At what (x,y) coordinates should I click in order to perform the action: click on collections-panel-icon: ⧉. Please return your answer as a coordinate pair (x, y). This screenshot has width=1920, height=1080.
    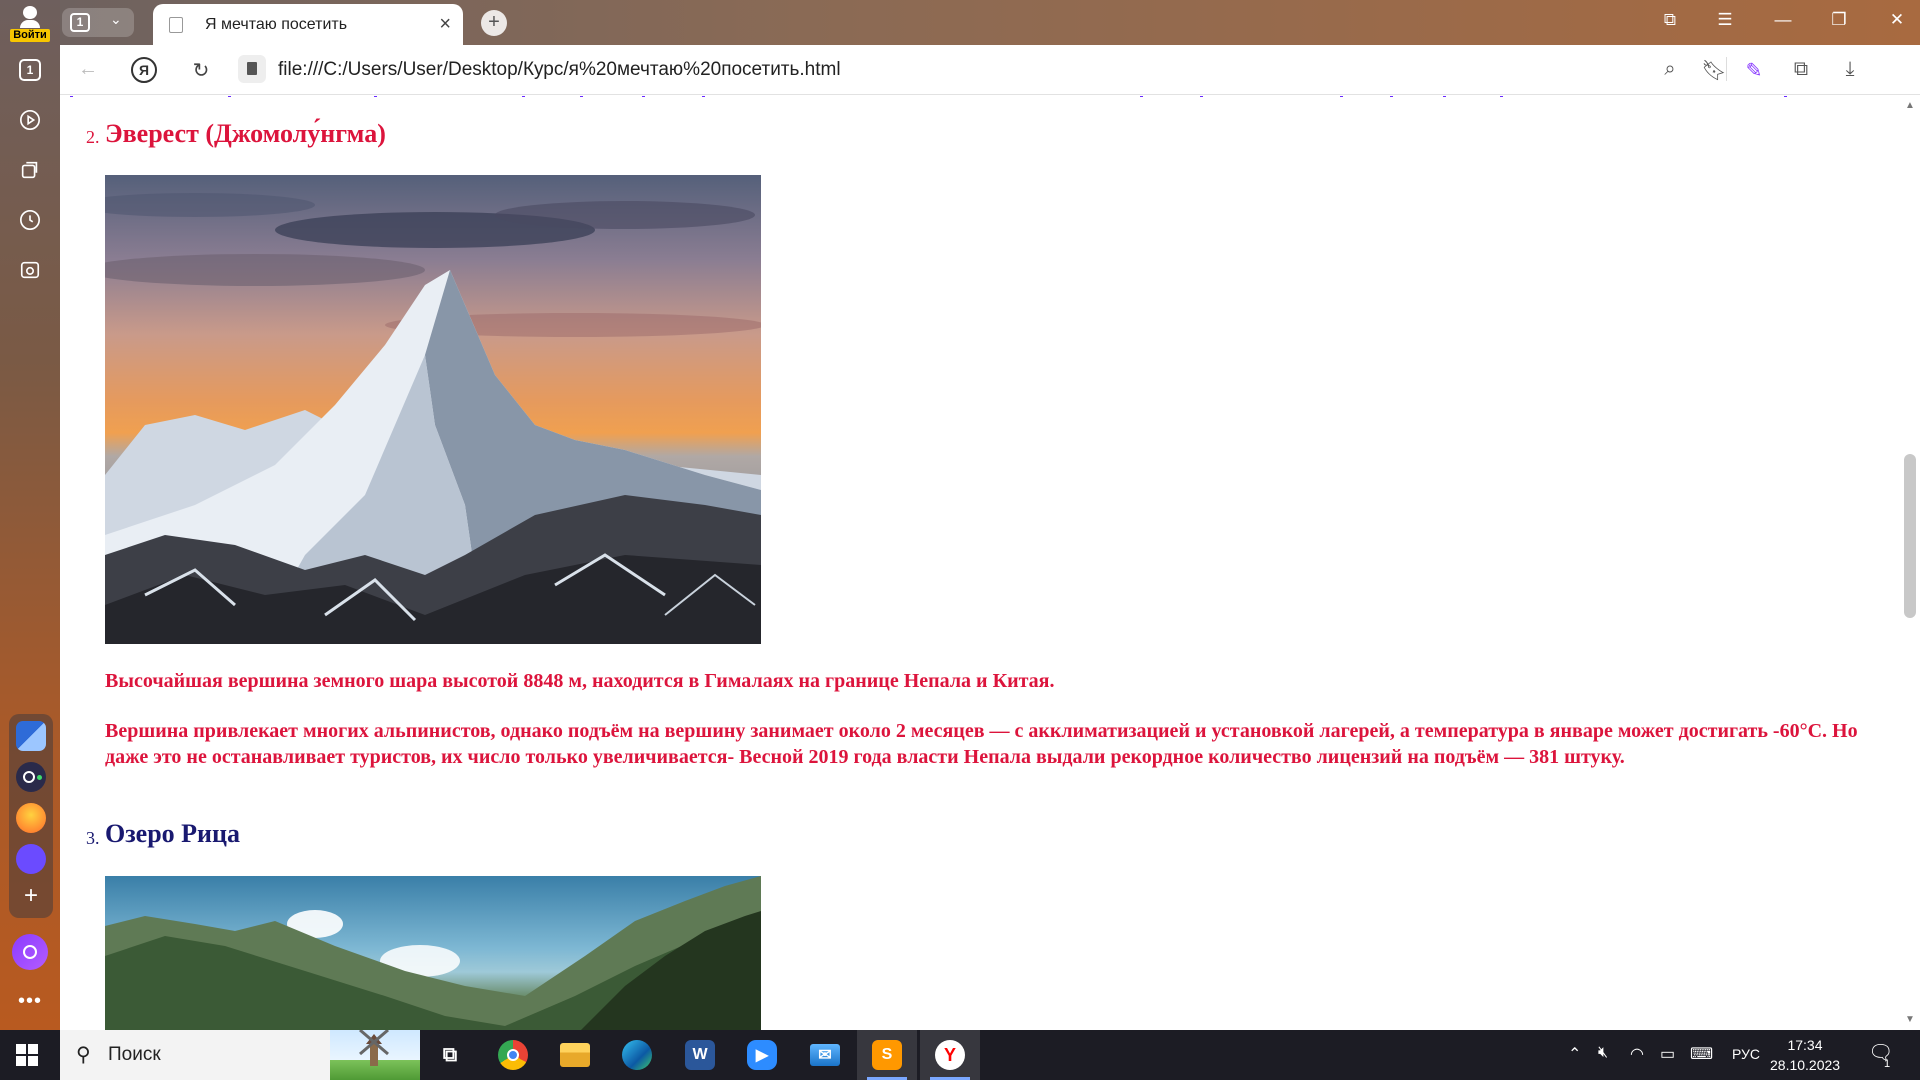
    Looking at the image, I should click on (1670, 20).